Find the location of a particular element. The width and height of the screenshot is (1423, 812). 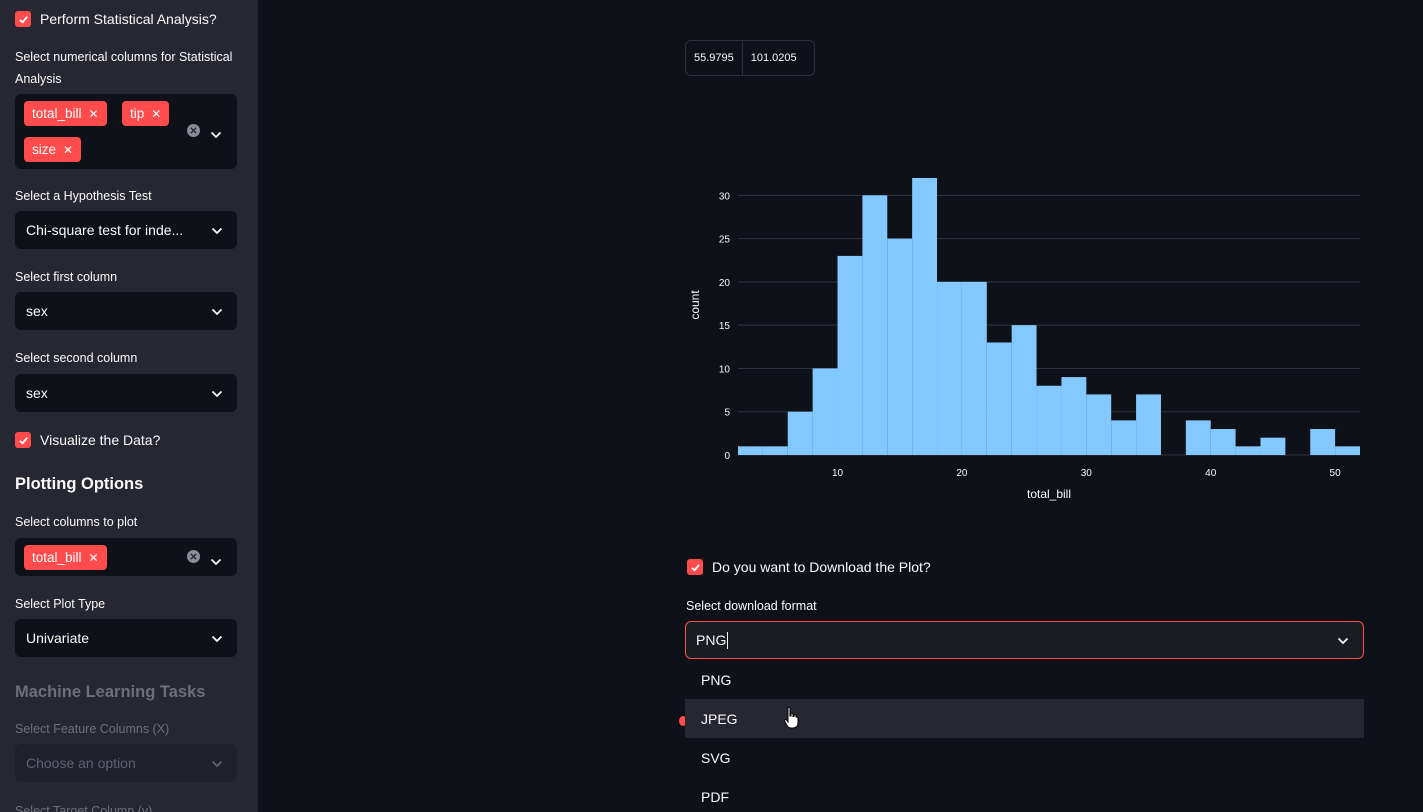

plot-cols-multiselect: total_bill ✕ is located at coordinates (126, 557).